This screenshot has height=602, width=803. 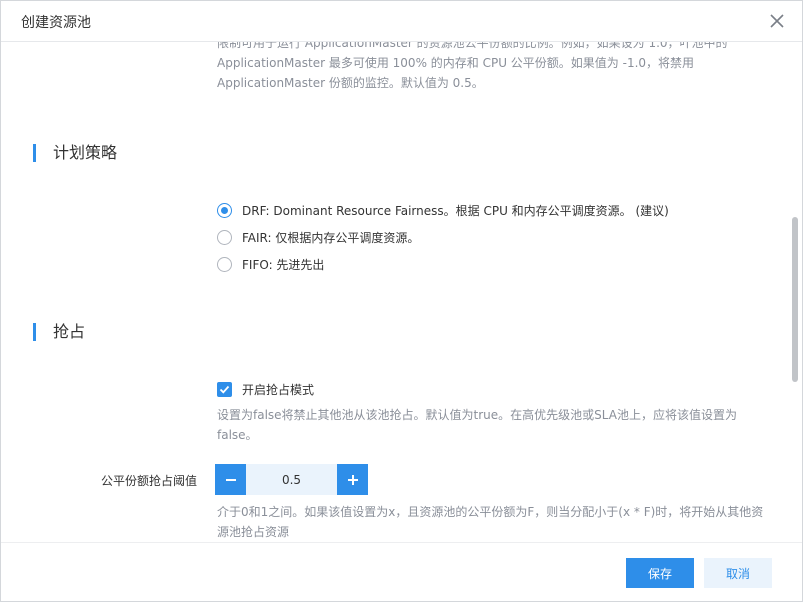 I want to click on close-button, so click(x=777, y=21).